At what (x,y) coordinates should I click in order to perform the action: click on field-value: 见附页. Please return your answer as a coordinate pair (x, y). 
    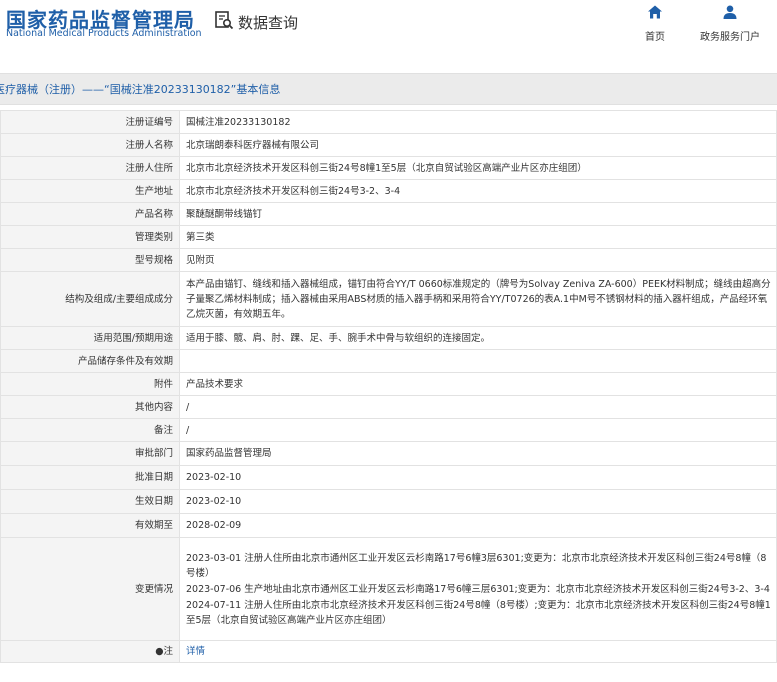
    Looking at the image, I should click on (478, 260).